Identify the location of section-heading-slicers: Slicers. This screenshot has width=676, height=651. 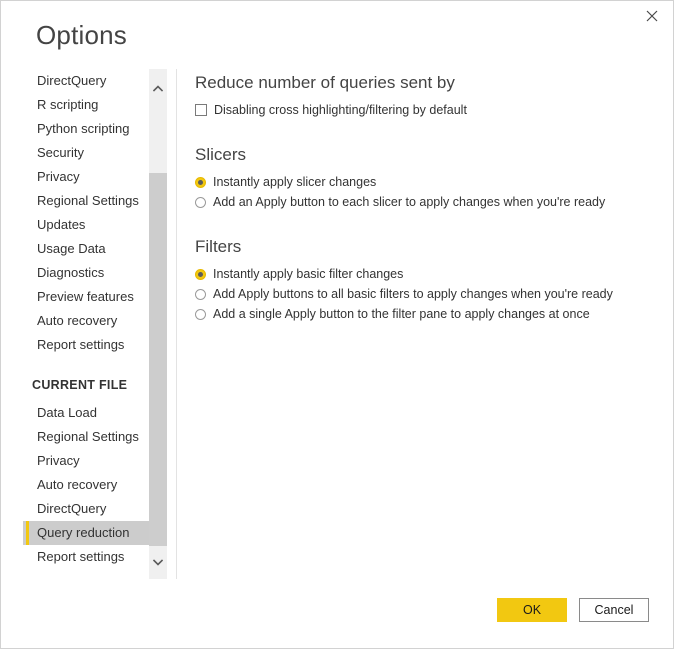
(221, 154).